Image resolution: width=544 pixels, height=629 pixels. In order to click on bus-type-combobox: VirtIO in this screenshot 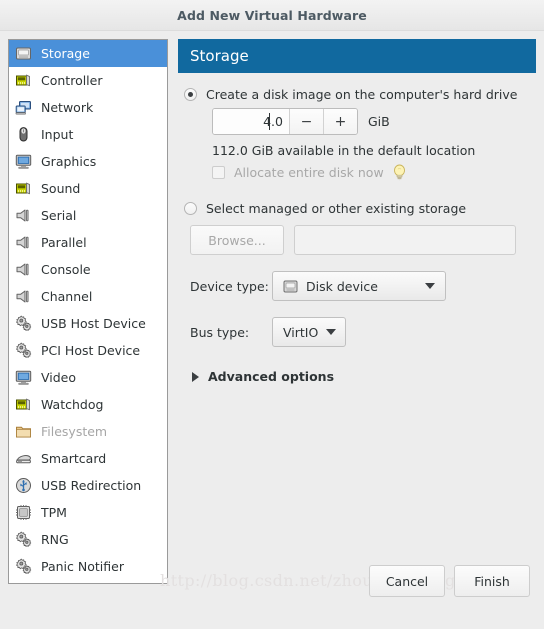, I will do `click(309, 332)`.